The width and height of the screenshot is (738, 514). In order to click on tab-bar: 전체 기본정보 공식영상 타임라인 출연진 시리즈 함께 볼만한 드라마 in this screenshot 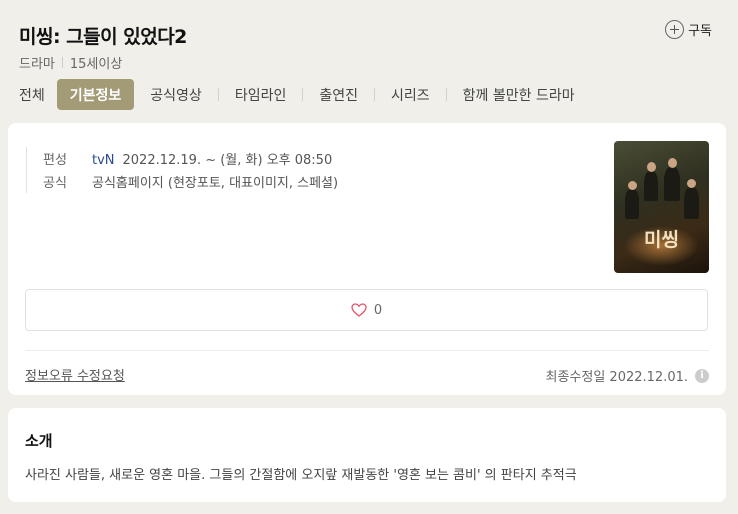, I will do `click(297, 94)`.